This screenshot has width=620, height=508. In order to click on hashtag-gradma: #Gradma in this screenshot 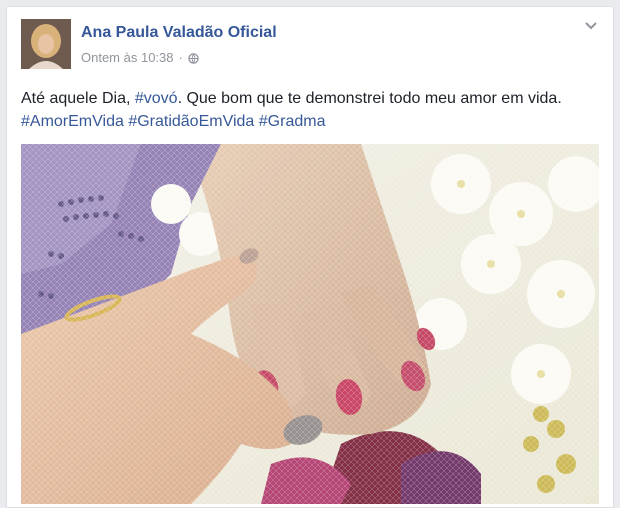, I will do `click(292, 121)`.